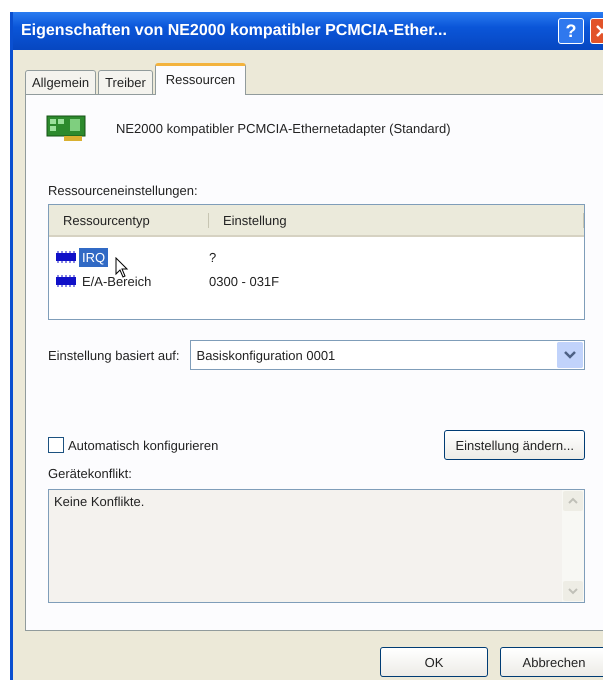  Describe the element at coordinates (143, 445) in the screenshot. I see `checkbox-label: Automatisch konfigurieren` at that location.